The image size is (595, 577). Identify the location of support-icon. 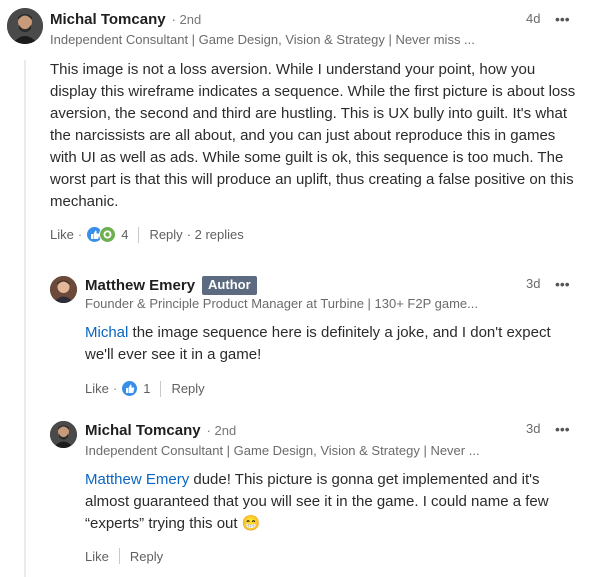
(108, 234).